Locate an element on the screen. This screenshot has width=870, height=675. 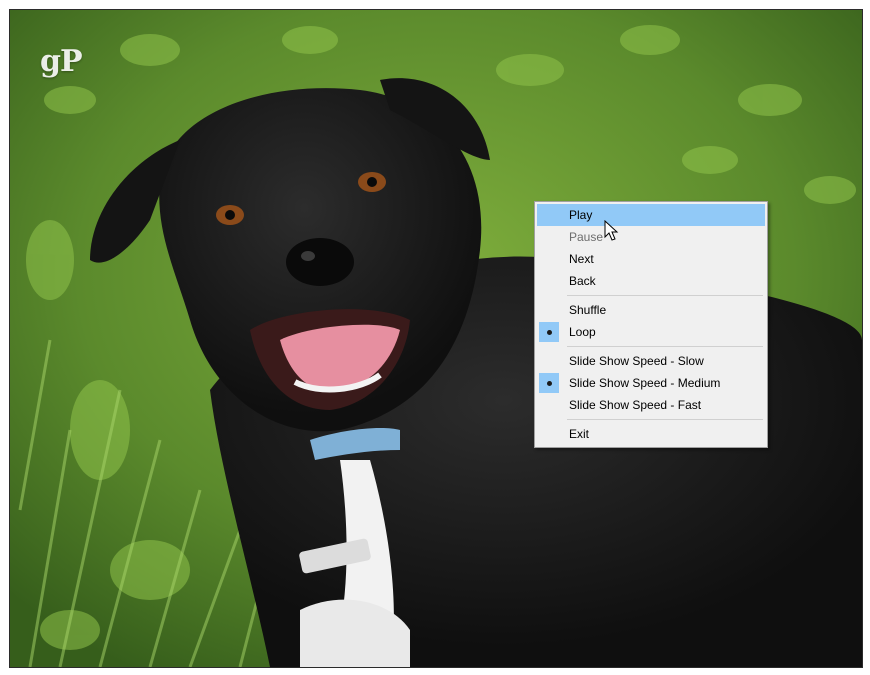
menu-item-label: Next is located at coordinates (581, 259).